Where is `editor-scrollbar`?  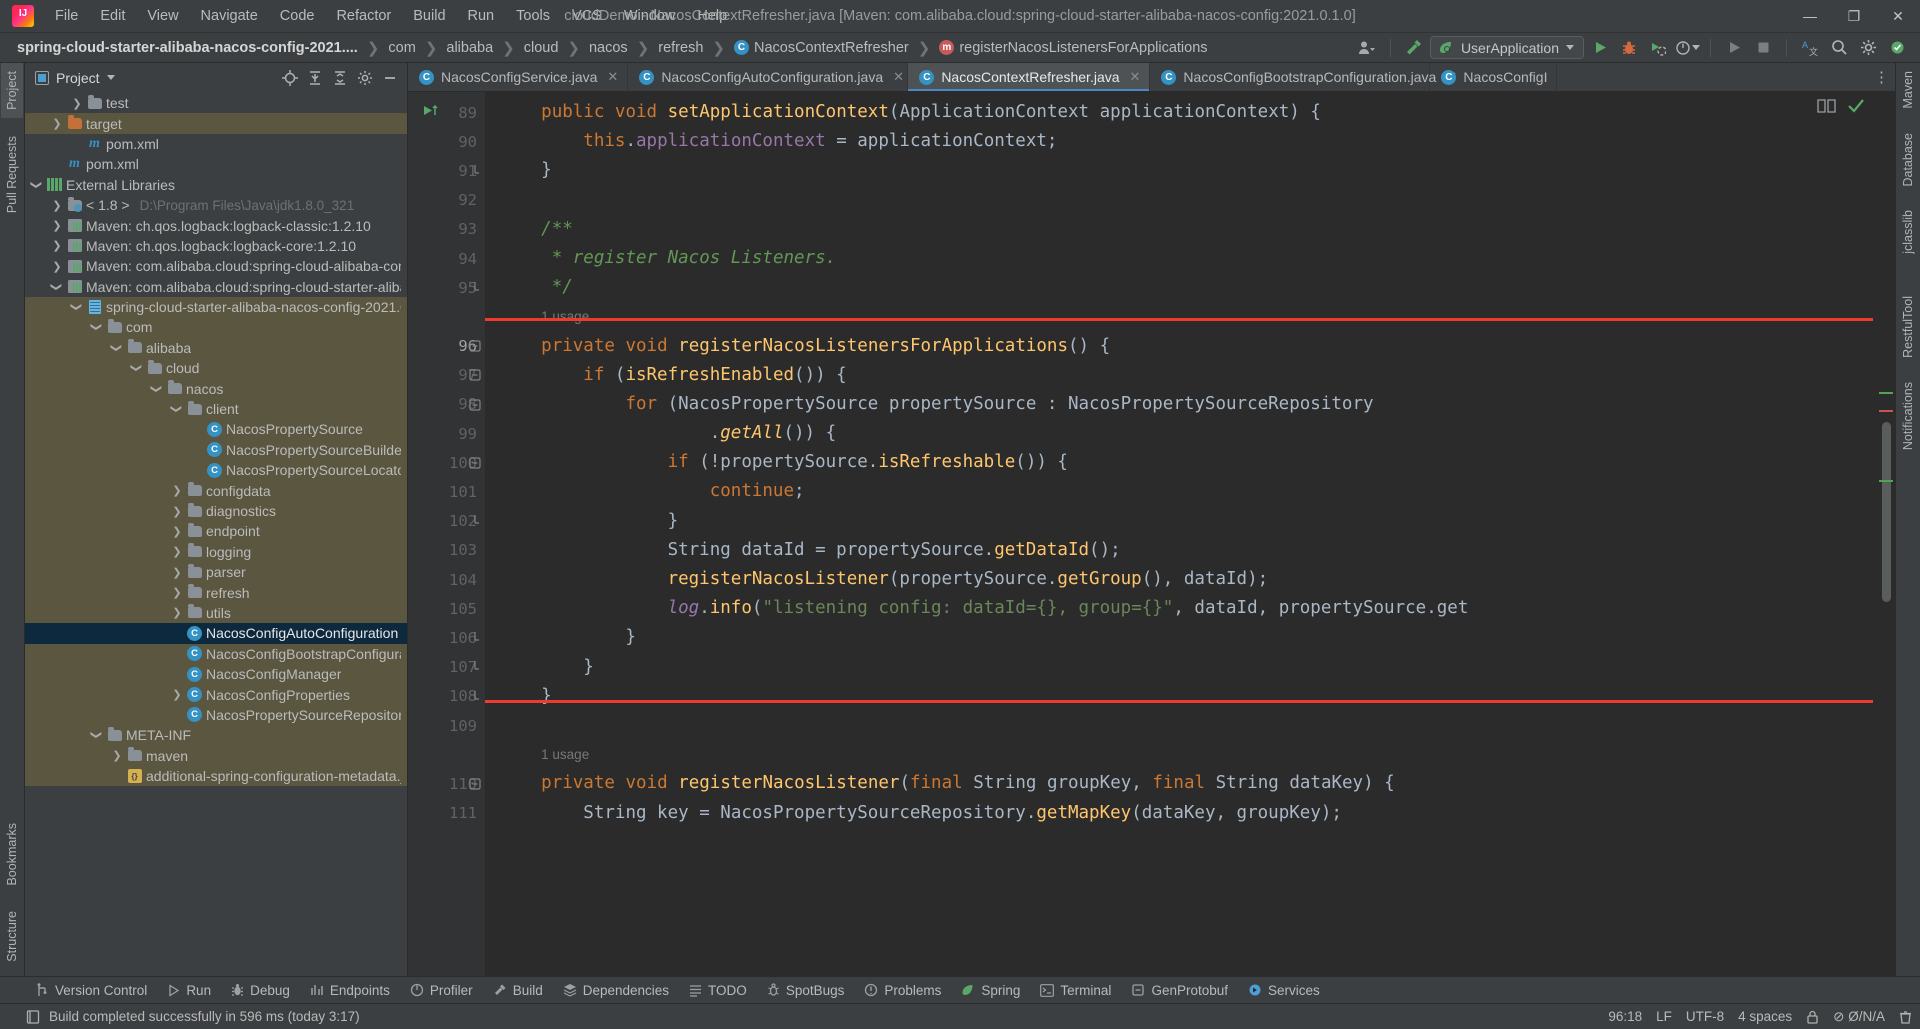 editor-scrollbar is located at coordinates (1884, 534).